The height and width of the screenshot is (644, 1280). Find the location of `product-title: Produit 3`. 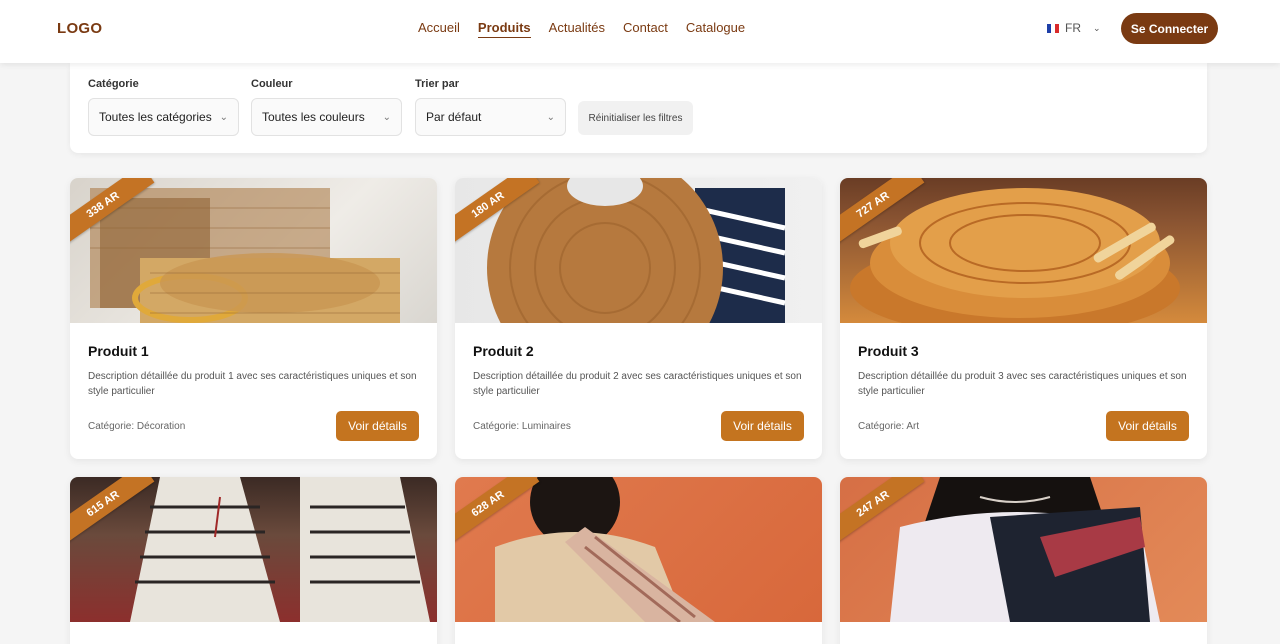

product-title: Produit 3 is located at coordinates (888, 351).